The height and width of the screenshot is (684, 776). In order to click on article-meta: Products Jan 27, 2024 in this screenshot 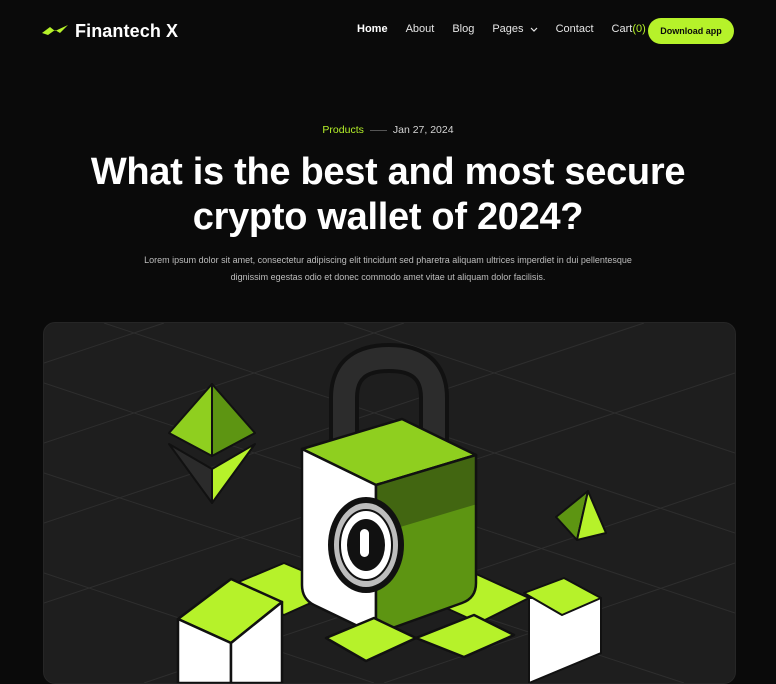, I will do `click(388, 130)`.